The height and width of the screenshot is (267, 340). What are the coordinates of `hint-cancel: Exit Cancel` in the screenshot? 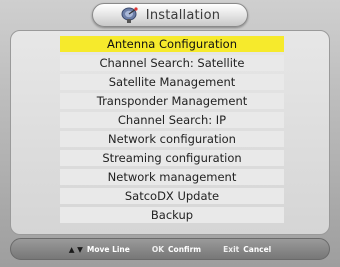 It's located at (247, 249).